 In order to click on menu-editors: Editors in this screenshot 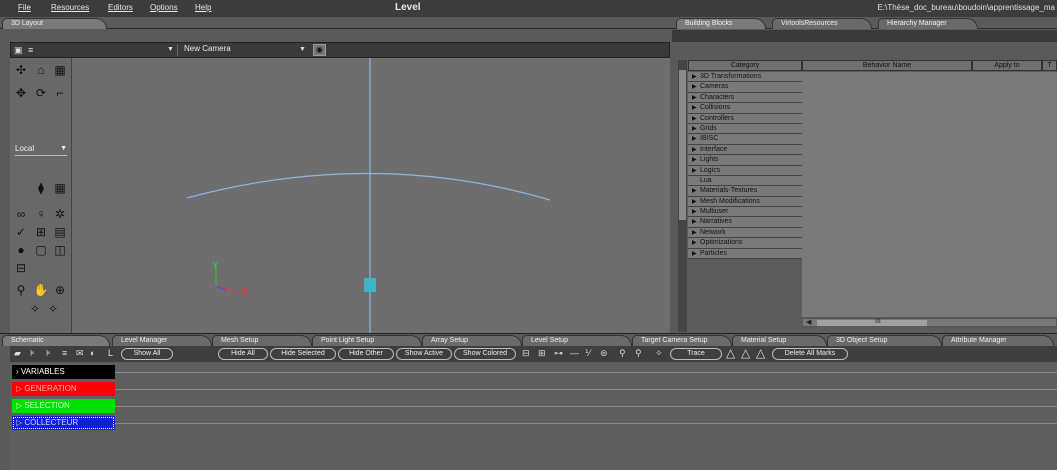, I will do `click(120, 7)`.